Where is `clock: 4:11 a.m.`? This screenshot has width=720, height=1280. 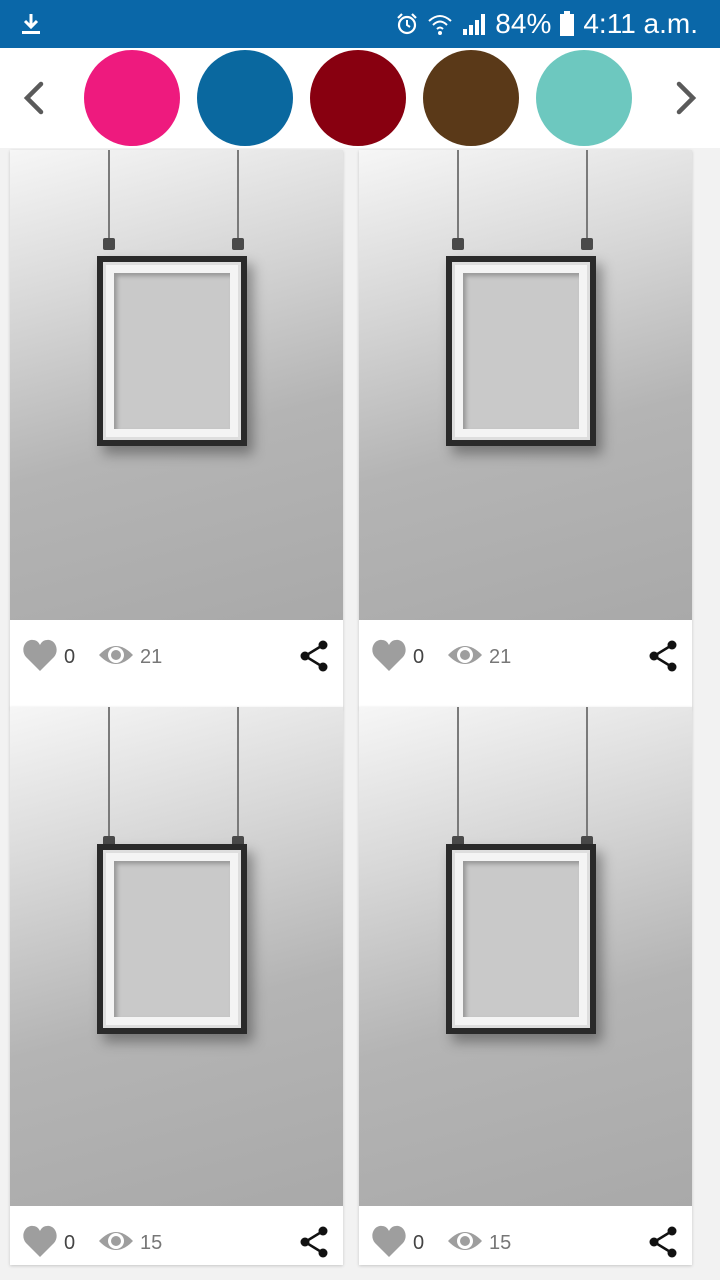 clock: 4:11 a.m. is located at coordinates (640, 23).